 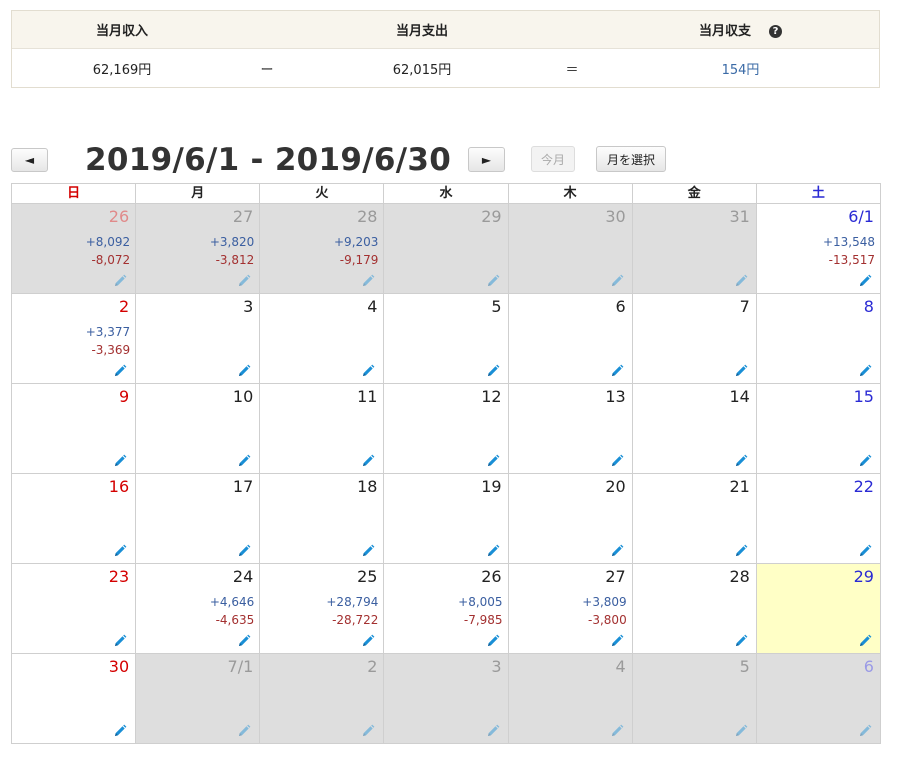 I want to click on day-number: 6/1, so click(x=861, y=216).